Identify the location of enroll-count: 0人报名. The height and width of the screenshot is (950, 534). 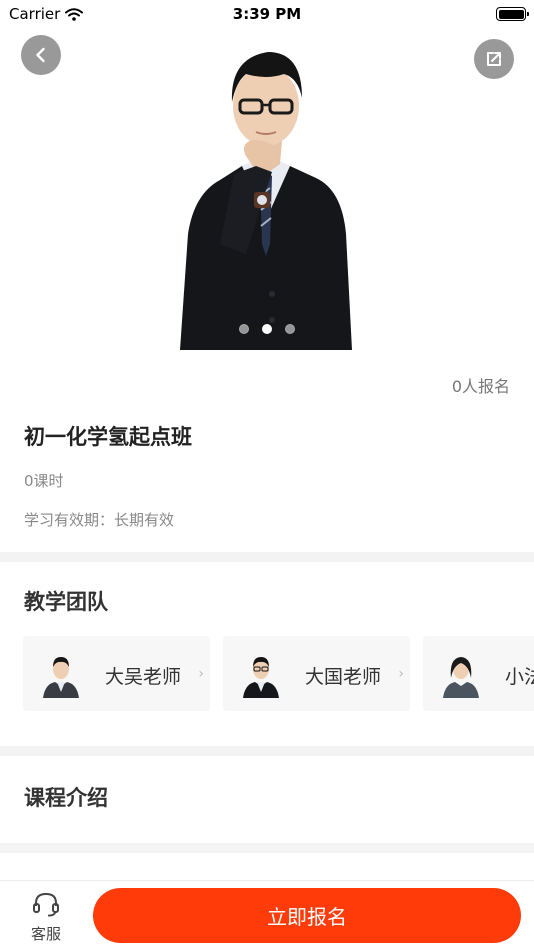
(480, 386).